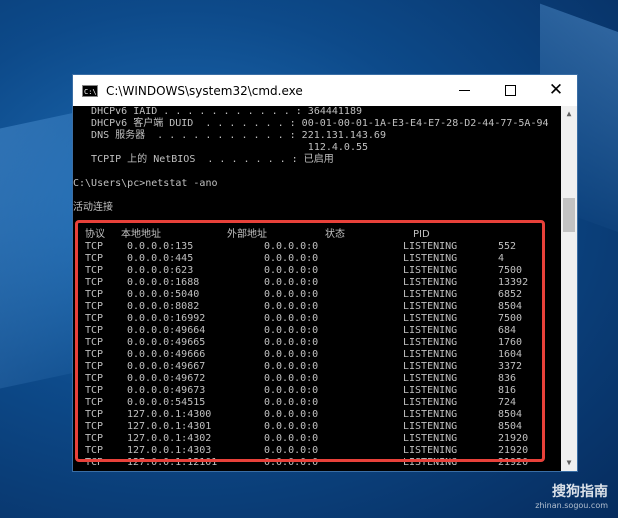  I want to click on console-line: 活动连接, so click(93, 207).